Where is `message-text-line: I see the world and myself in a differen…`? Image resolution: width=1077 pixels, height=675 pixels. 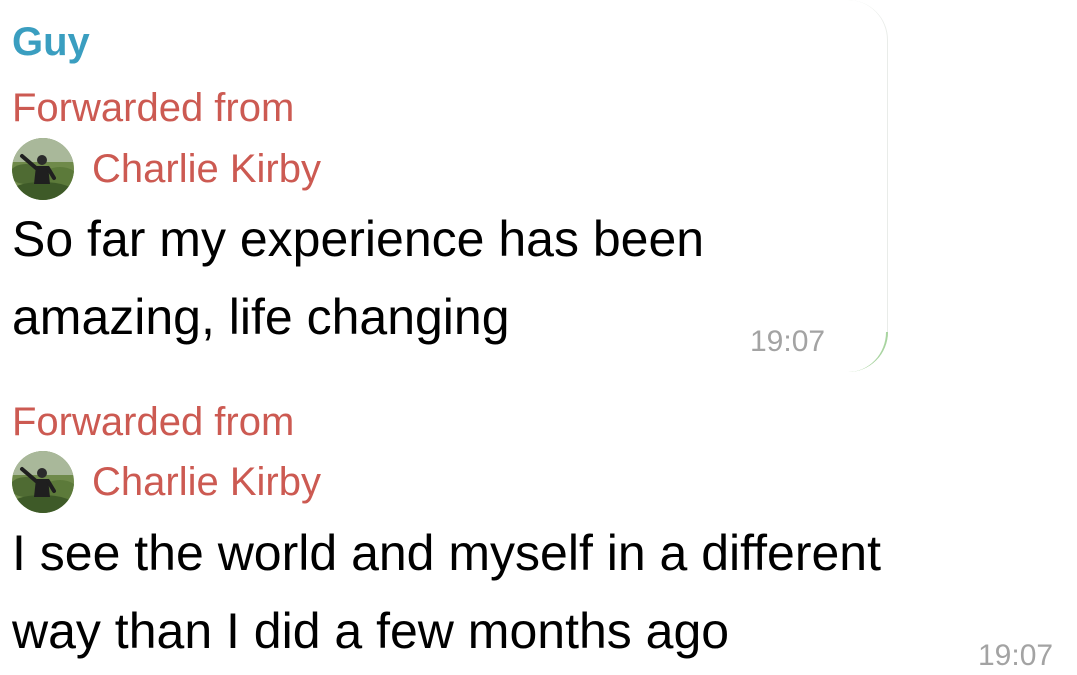
message-text-line: I see the world and myself in a differen… is located at coordinates (446, 553).